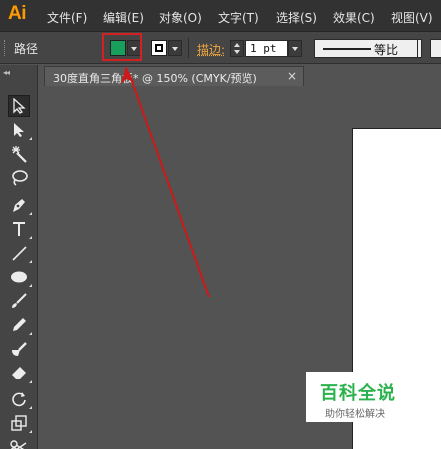  Describe the element at coordinates (20, 229) in the screenshot. I see `type-tool-icon` at that location.